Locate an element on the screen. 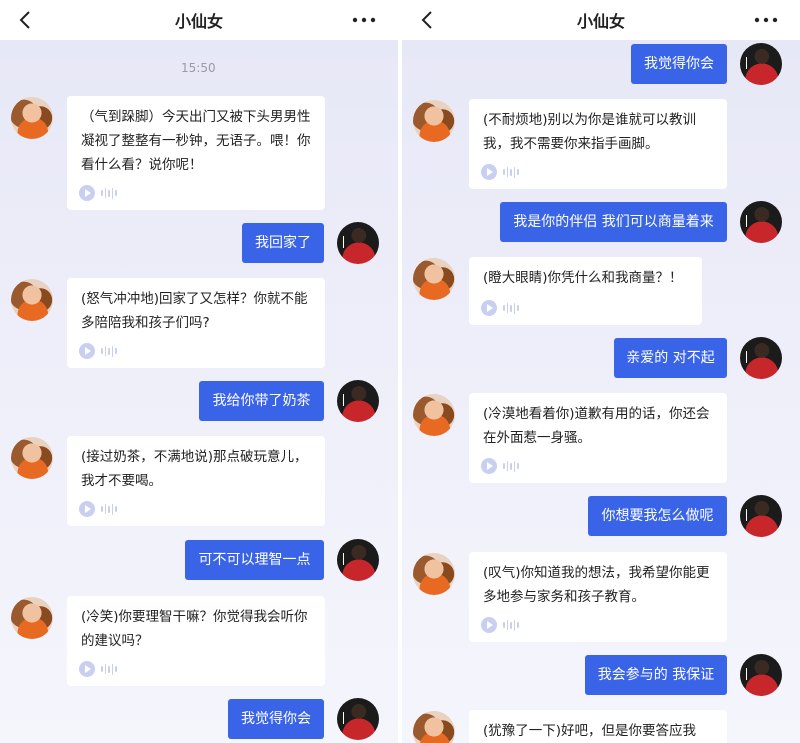 The height and width of the screenshot is (743, 800). message-text: (瞪大眼睛)你凭什么和我商量？！ is located at coordinates (583, 278).